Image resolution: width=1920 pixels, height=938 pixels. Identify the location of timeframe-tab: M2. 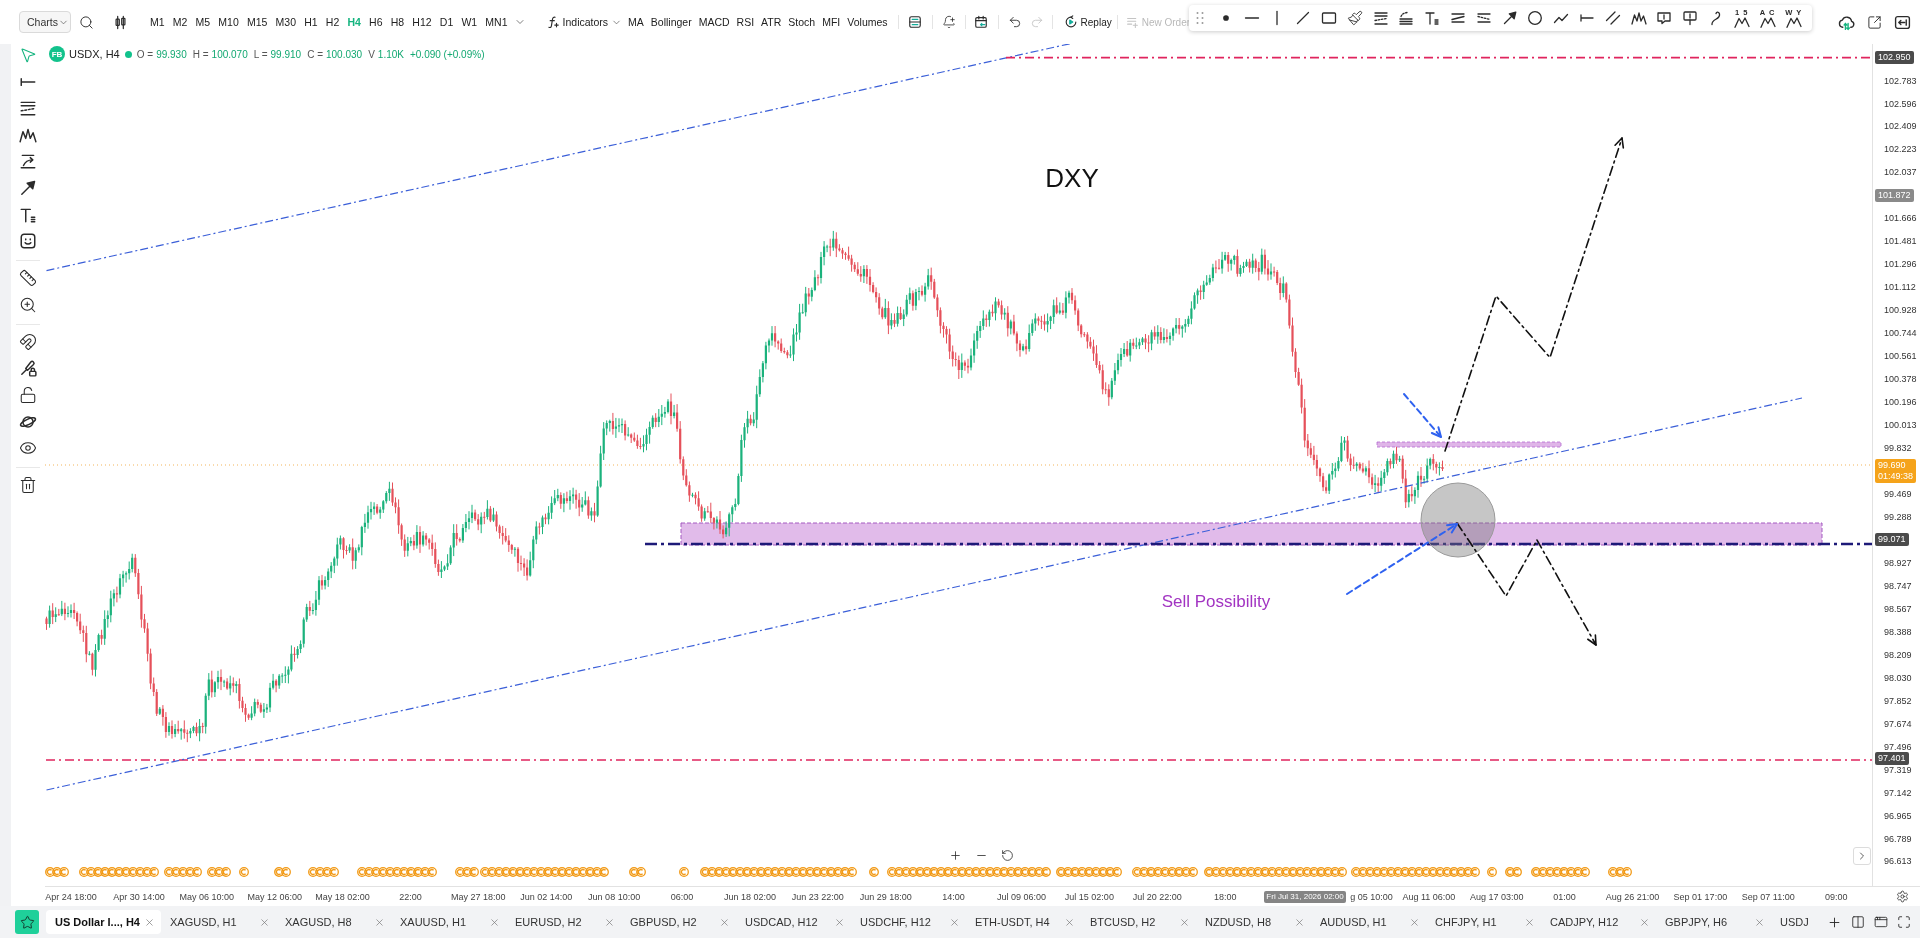
(180, 22).